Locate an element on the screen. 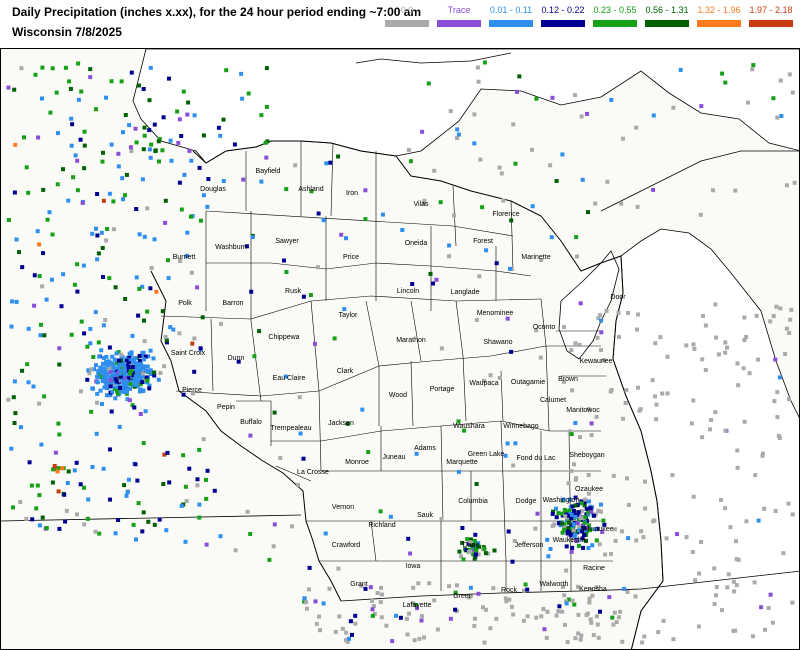  legend-swatch is located at coordinates (511, 23).